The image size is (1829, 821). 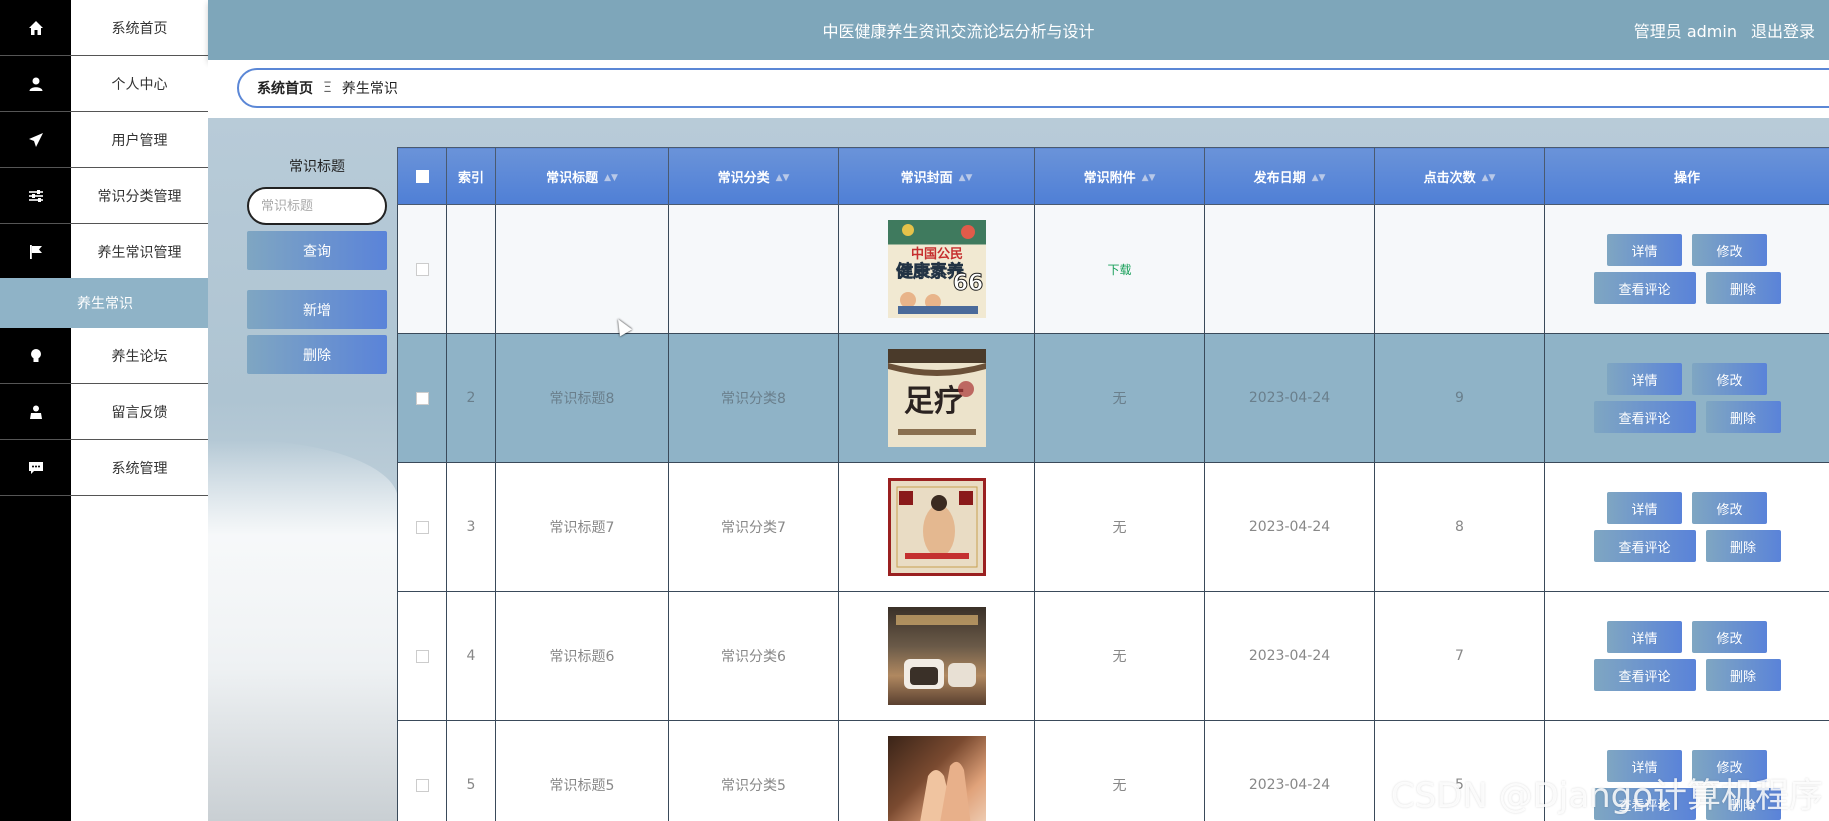 What do you see at coordinates (327, 88) in the screenshot?
I see `breadcrumb-separator: Ξ` at bounding box center [327, 88].